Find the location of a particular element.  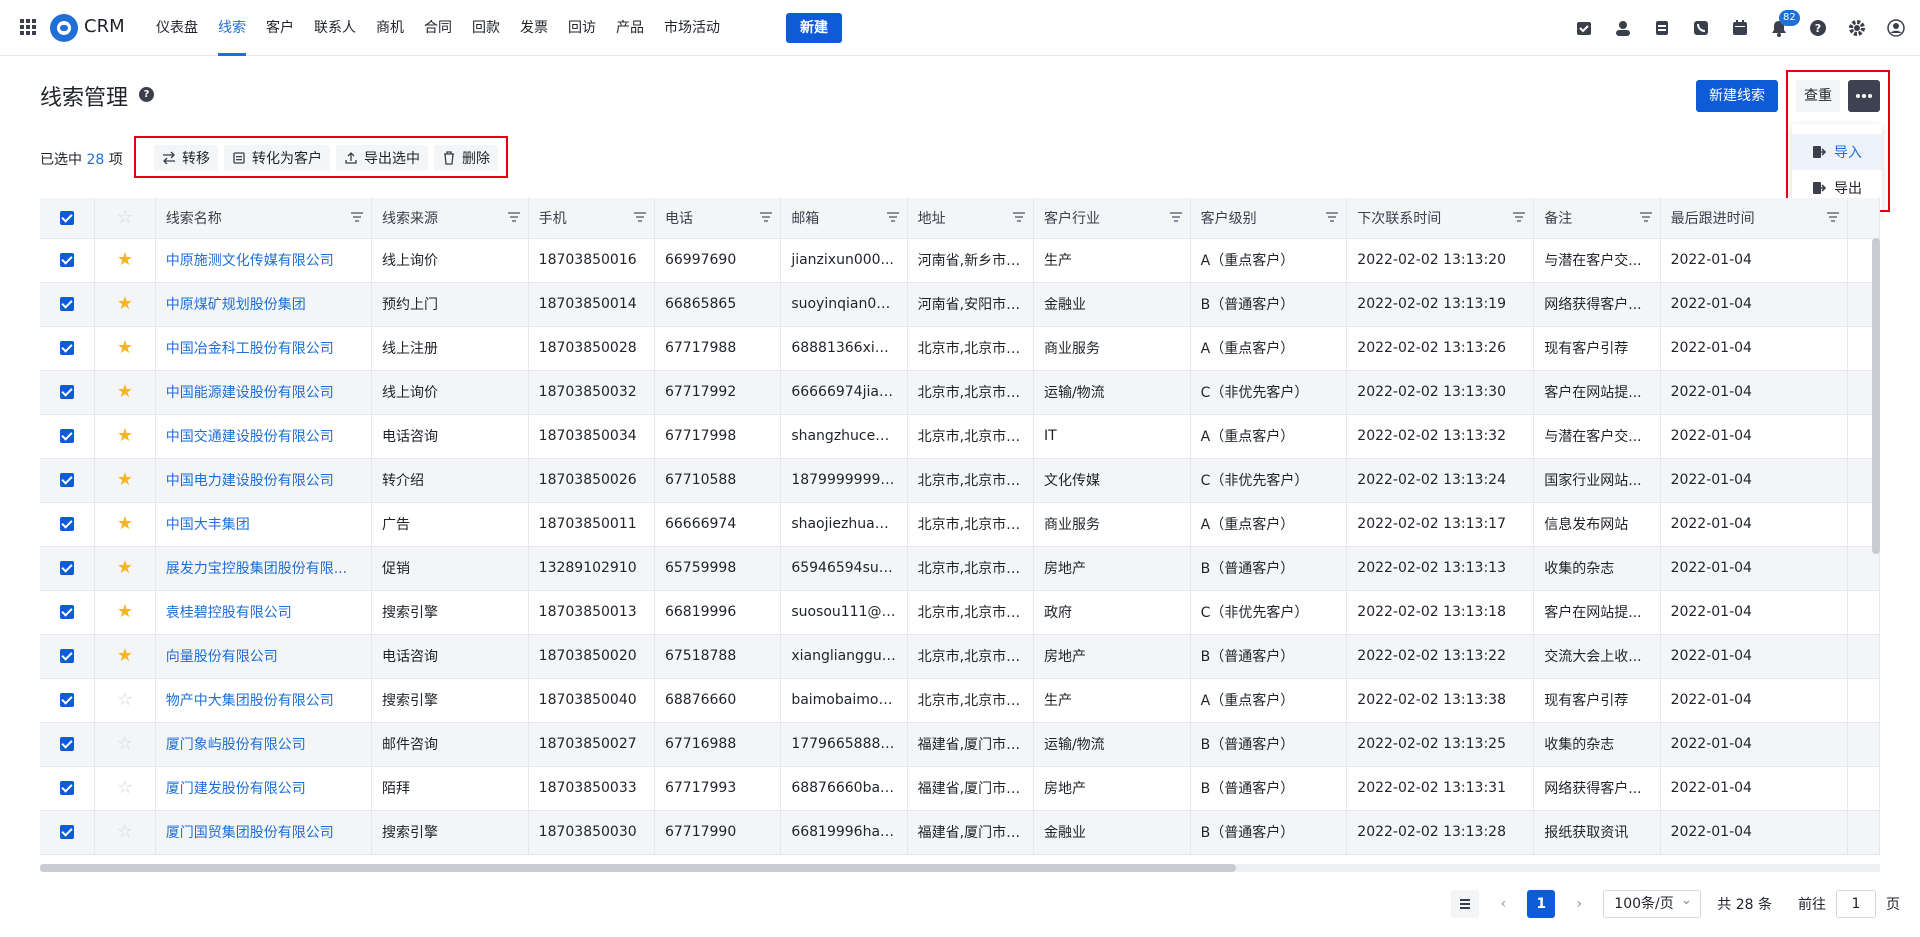

column-header: 客户行业 is located at coordinates (1112, 218).